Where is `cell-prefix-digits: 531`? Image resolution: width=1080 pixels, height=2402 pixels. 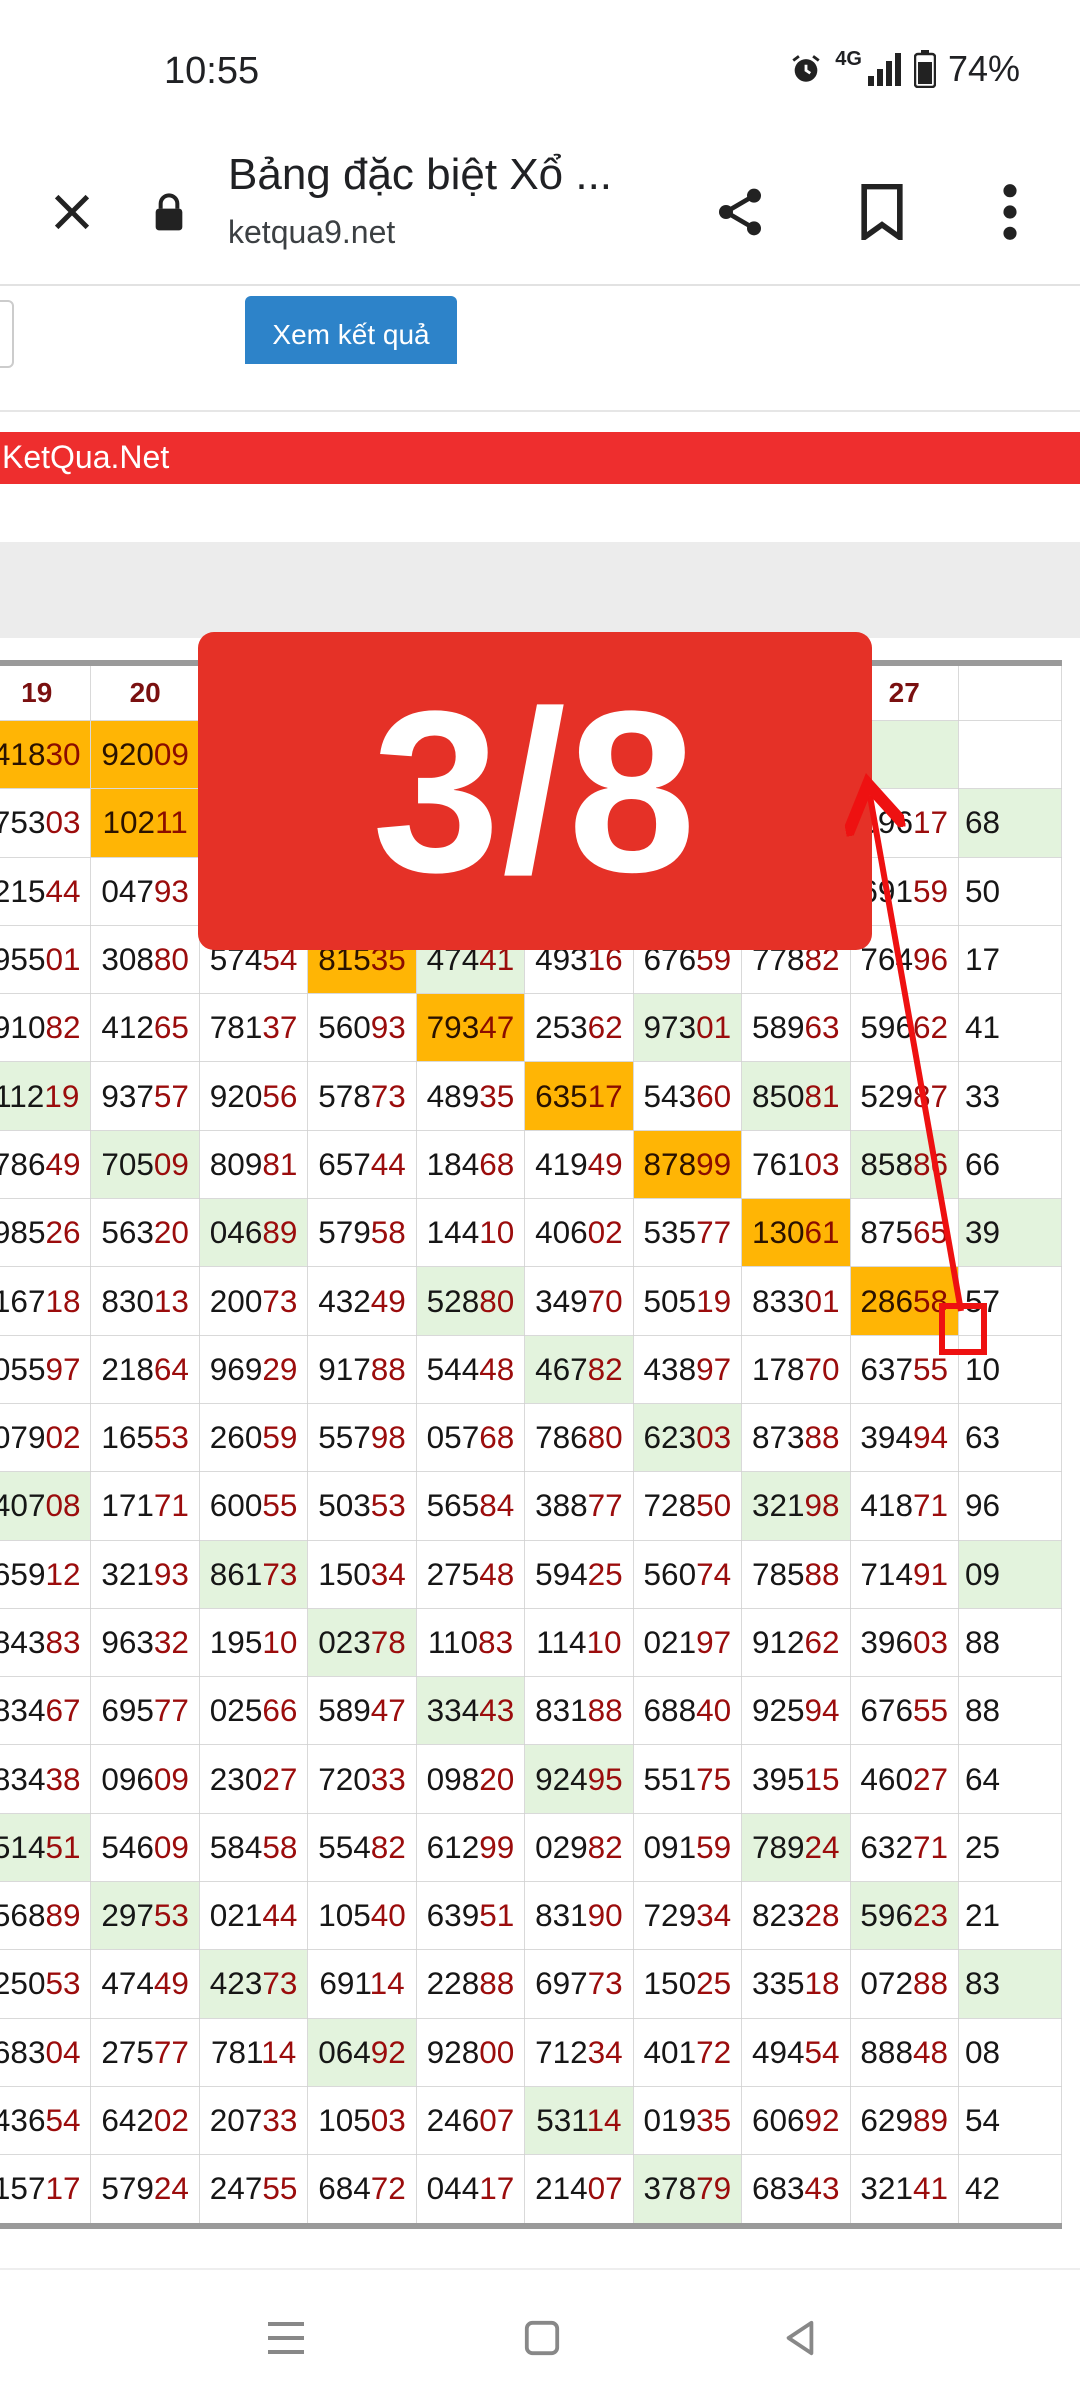 cell-prefix-digits: 531 is located at coordinates (561, 2120).